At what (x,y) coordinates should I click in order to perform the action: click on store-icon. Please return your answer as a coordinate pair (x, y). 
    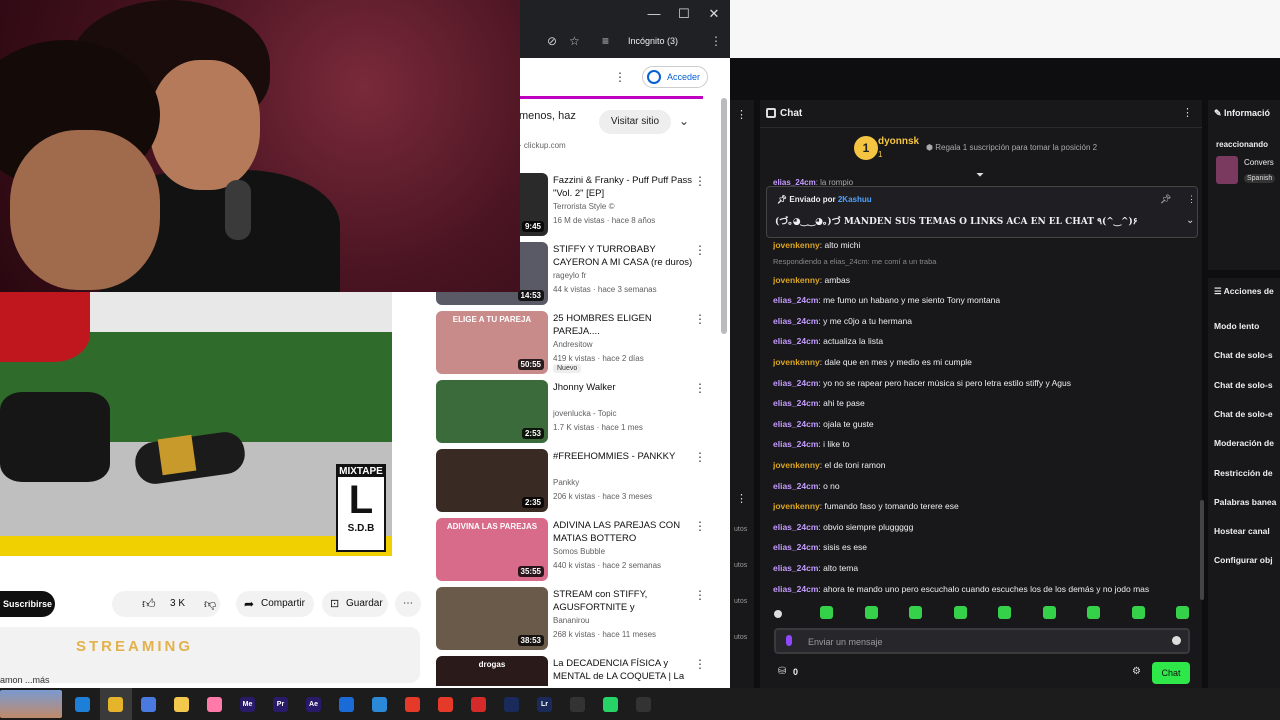
    Looking at the image, I should click on (148, 704).